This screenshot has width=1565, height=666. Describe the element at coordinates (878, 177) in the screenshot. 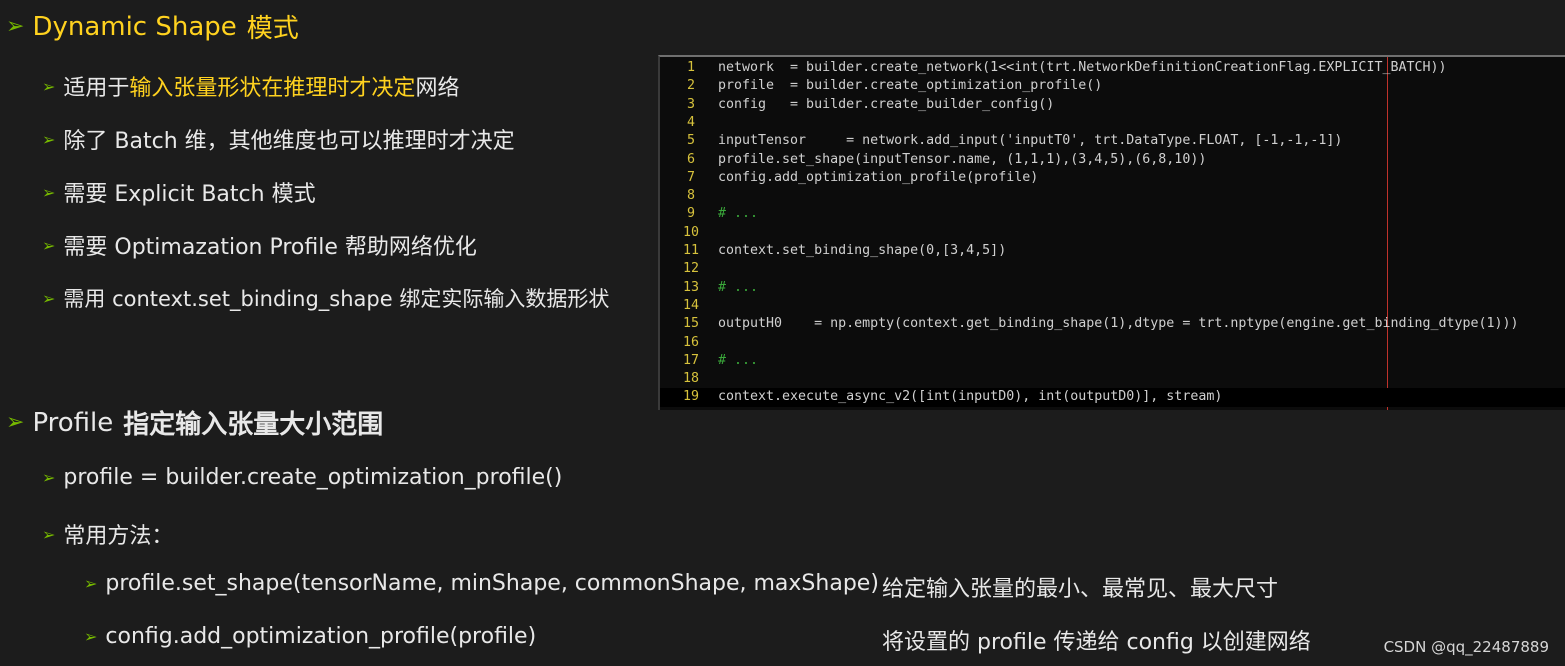

I see `code-text: config.add_optimization_profile(profile)` at that location.